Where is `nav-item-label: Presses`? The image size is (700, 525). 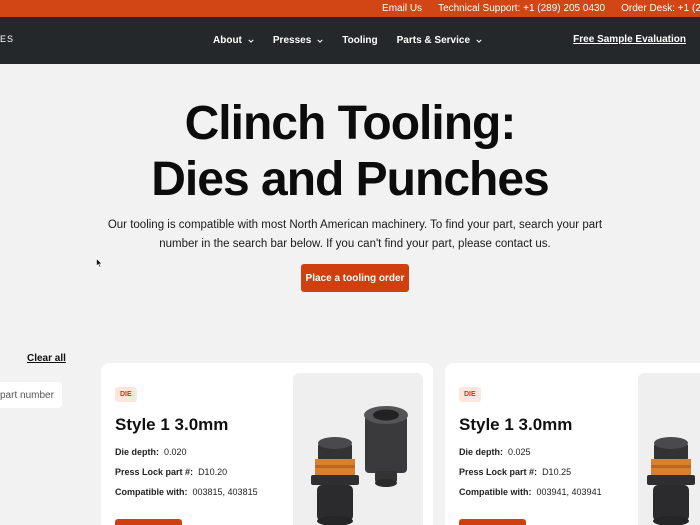 nav-item-label: Presses is located at coordinates (292, 40).